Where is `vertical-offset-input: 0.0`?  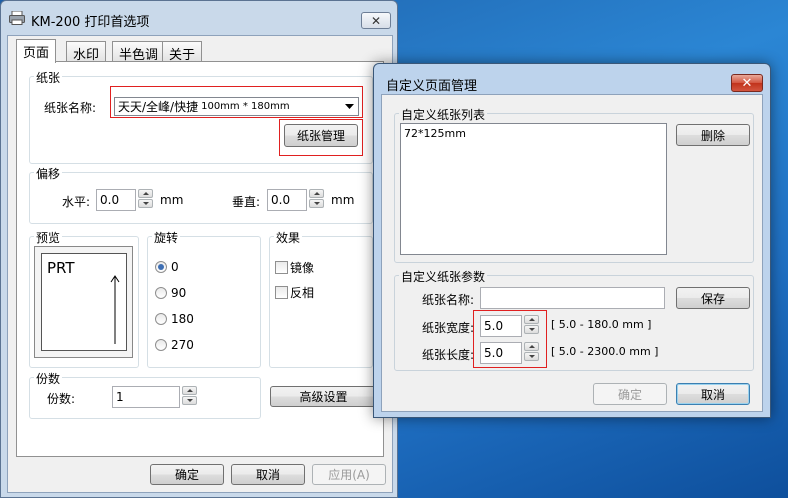 vertical-offset-input: 0.0 is located at coordinates (287, 200).